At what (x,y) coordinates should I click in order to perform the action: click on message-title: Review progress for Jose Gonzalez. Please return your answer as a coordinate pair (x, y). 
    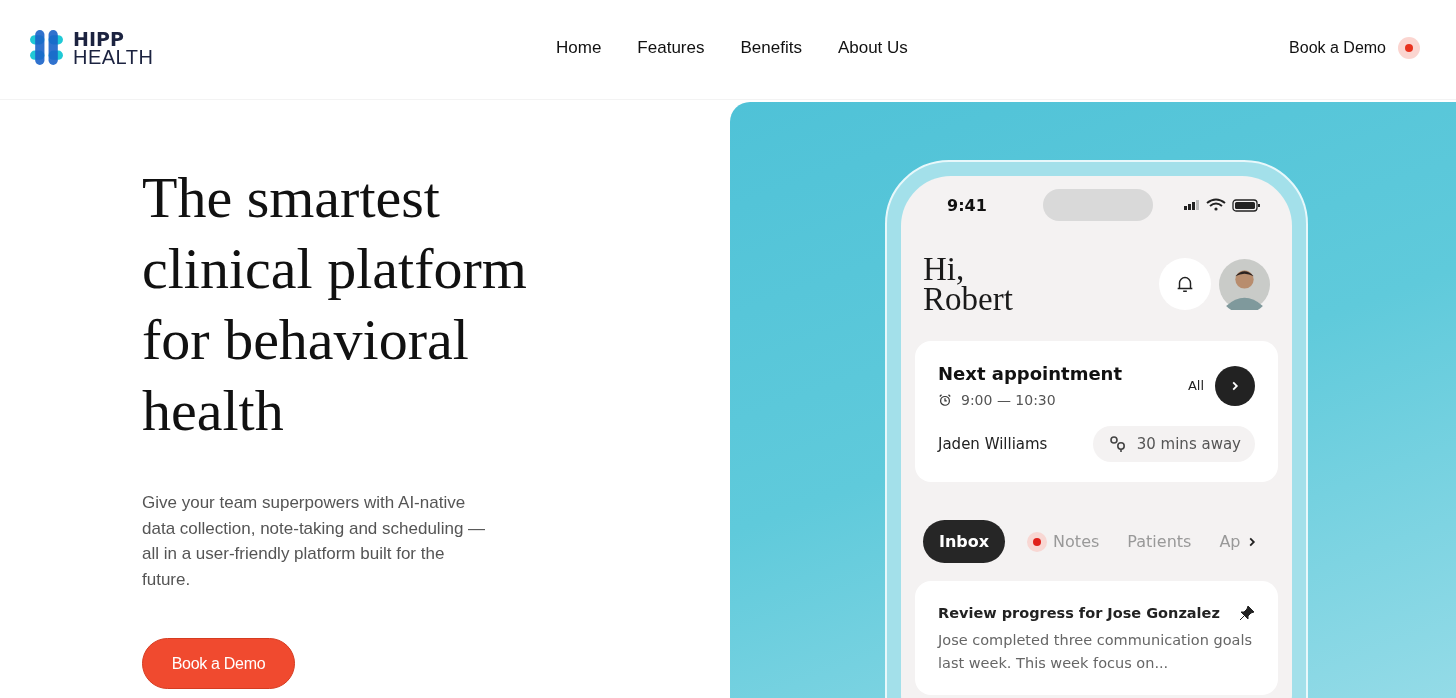
    Looking at the image, I should click on (1079, 613).